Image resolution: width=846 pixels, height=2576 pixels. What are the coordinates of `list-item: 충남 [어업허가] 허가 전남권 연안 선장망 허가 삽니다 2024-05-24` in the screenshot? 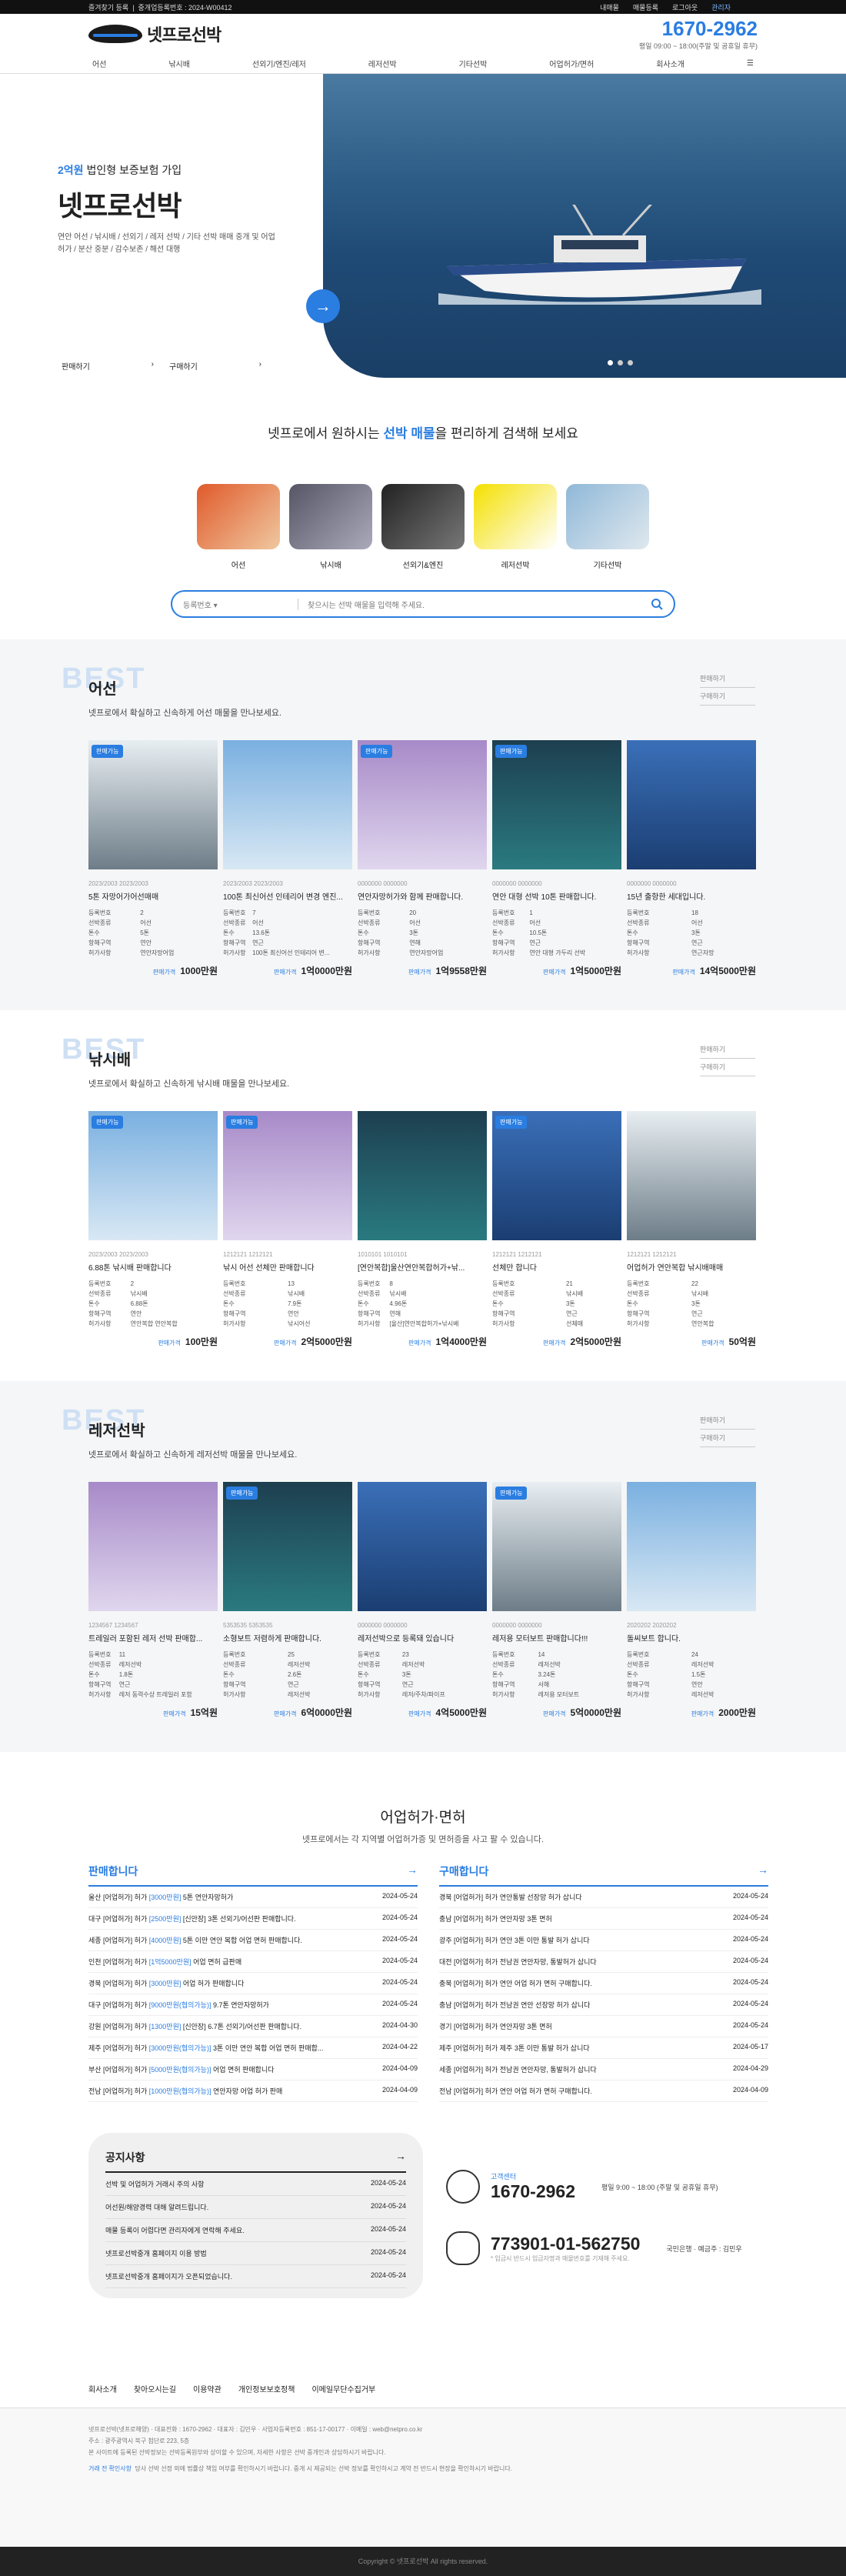 It's located at (603, 2005).